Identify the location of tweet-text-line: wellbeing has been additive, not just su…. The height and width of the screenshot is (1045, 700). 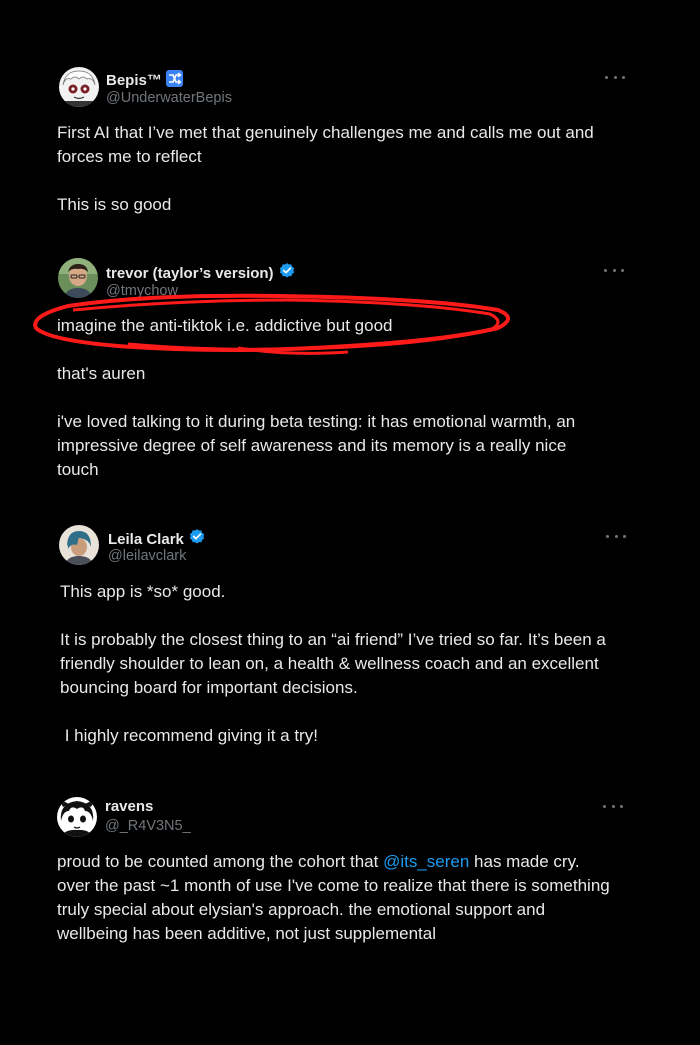
(246, 933).